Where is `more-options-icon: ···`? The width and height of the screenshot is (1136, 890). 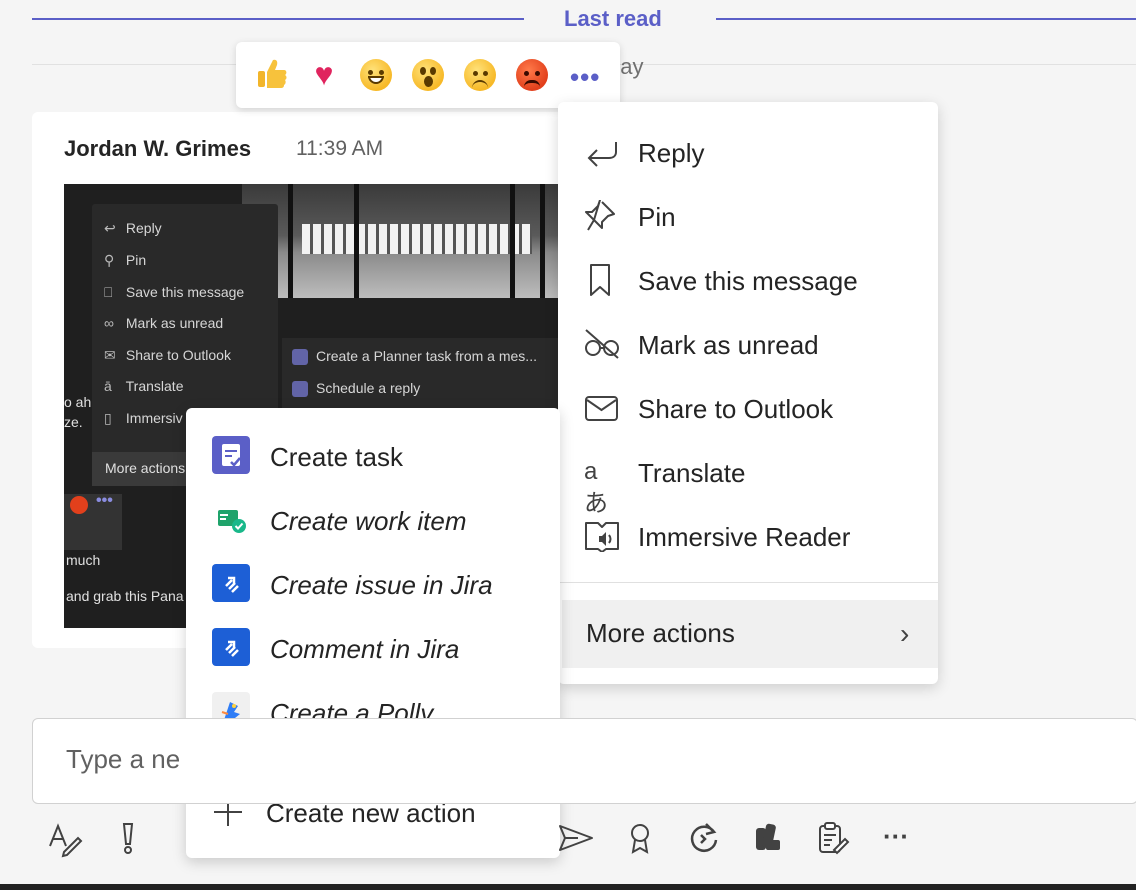 more-options-icon: ··· is located at coordinates (896, 838).